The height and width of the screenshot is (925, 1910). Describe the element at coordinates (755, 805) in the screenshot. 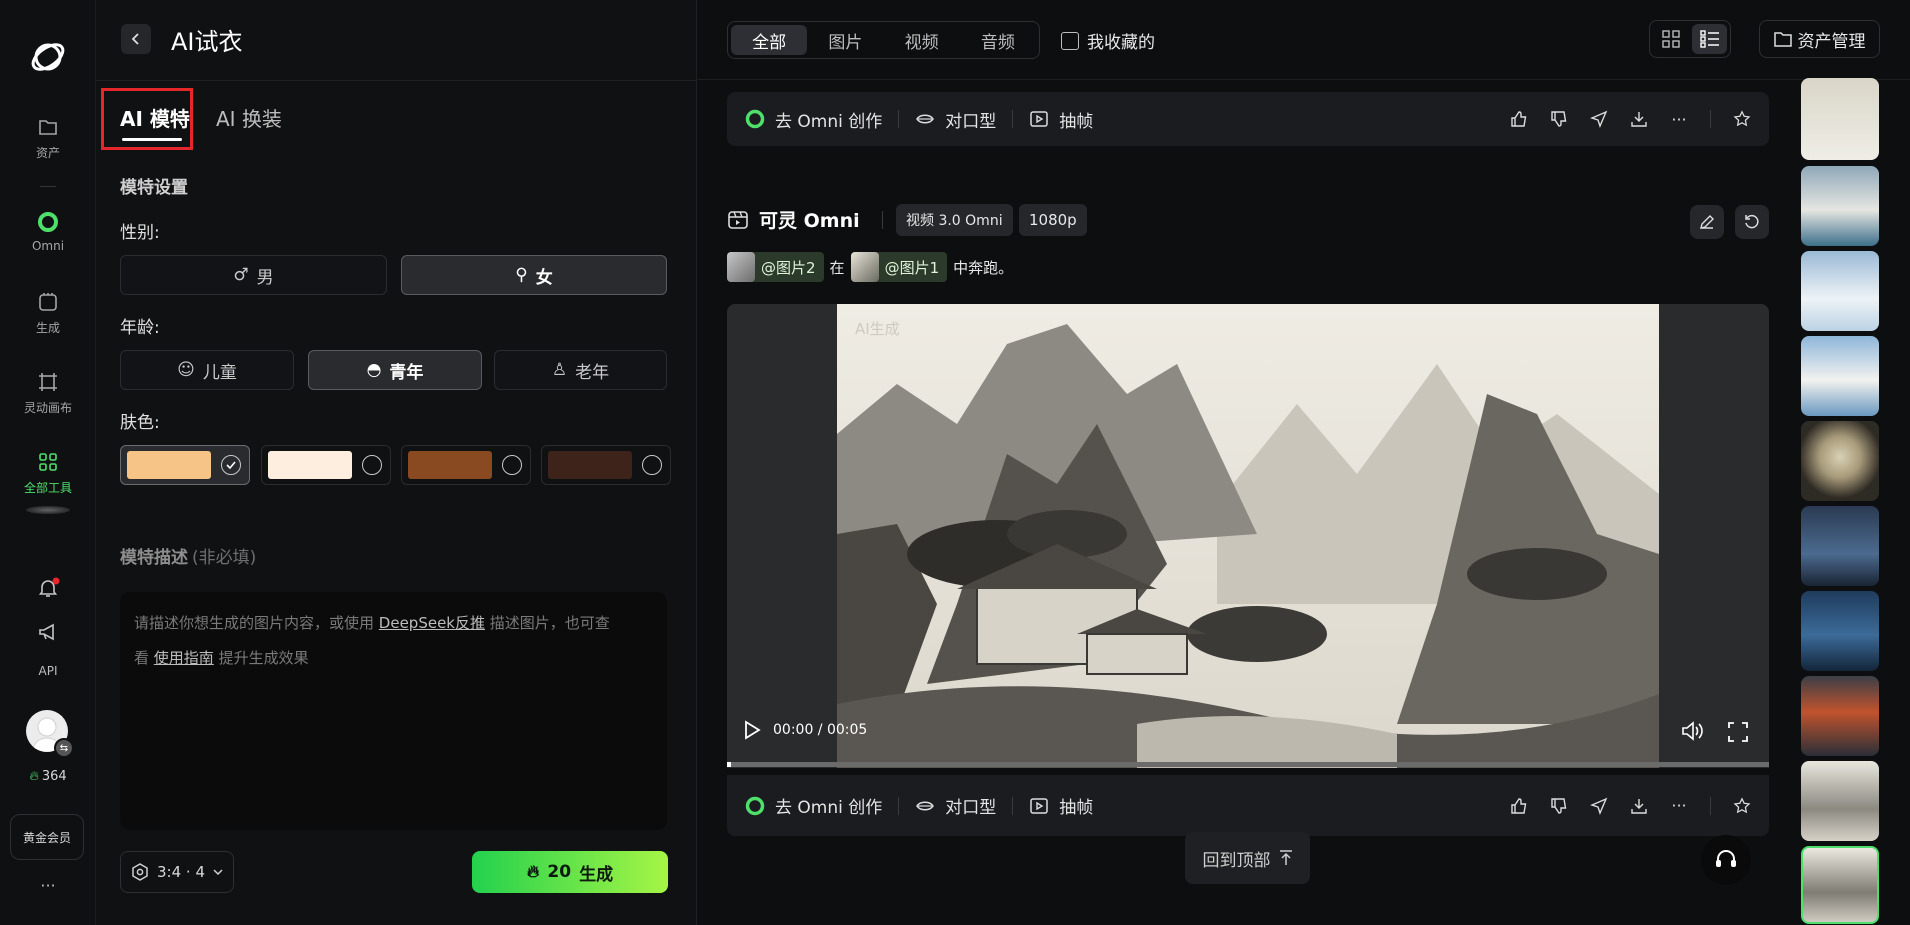

I see `omni-ring-icon` at that location.